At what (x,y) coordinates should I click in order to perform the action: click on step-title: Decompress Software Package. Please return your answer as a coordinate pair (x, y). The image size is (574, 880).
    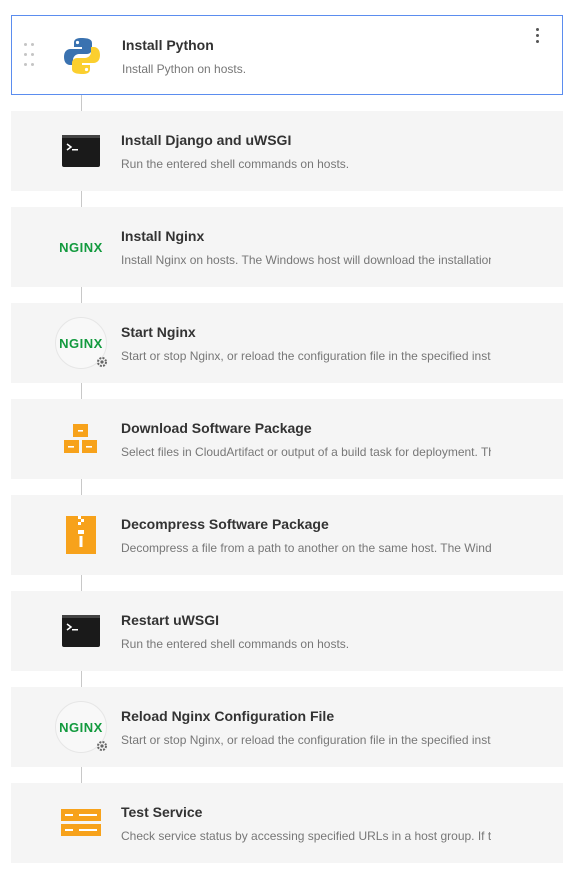
    Looking at the image, I should click on (225, 524).